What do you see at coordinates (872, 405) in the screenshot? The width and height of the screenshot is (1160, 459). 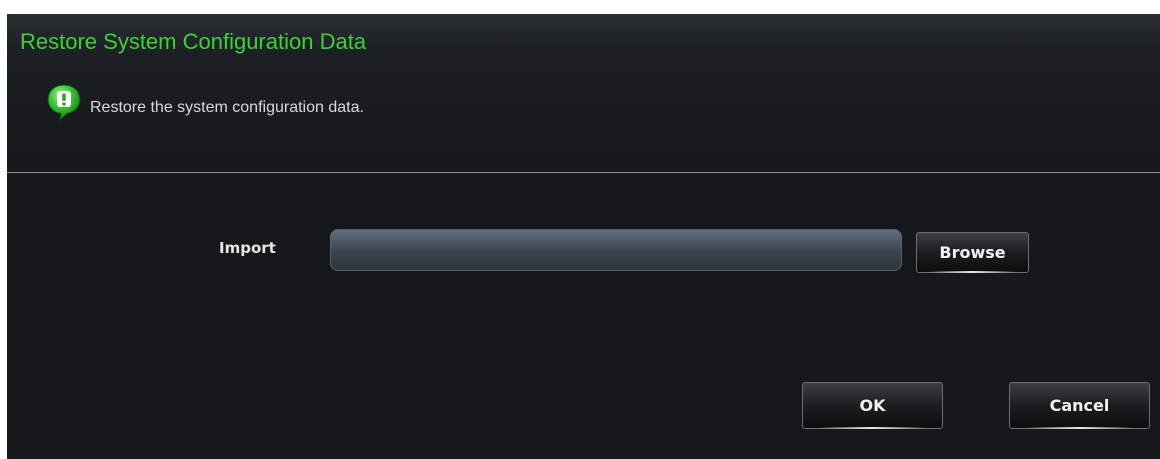 I see `ok-button: OK` at bounding box center [872, 405].